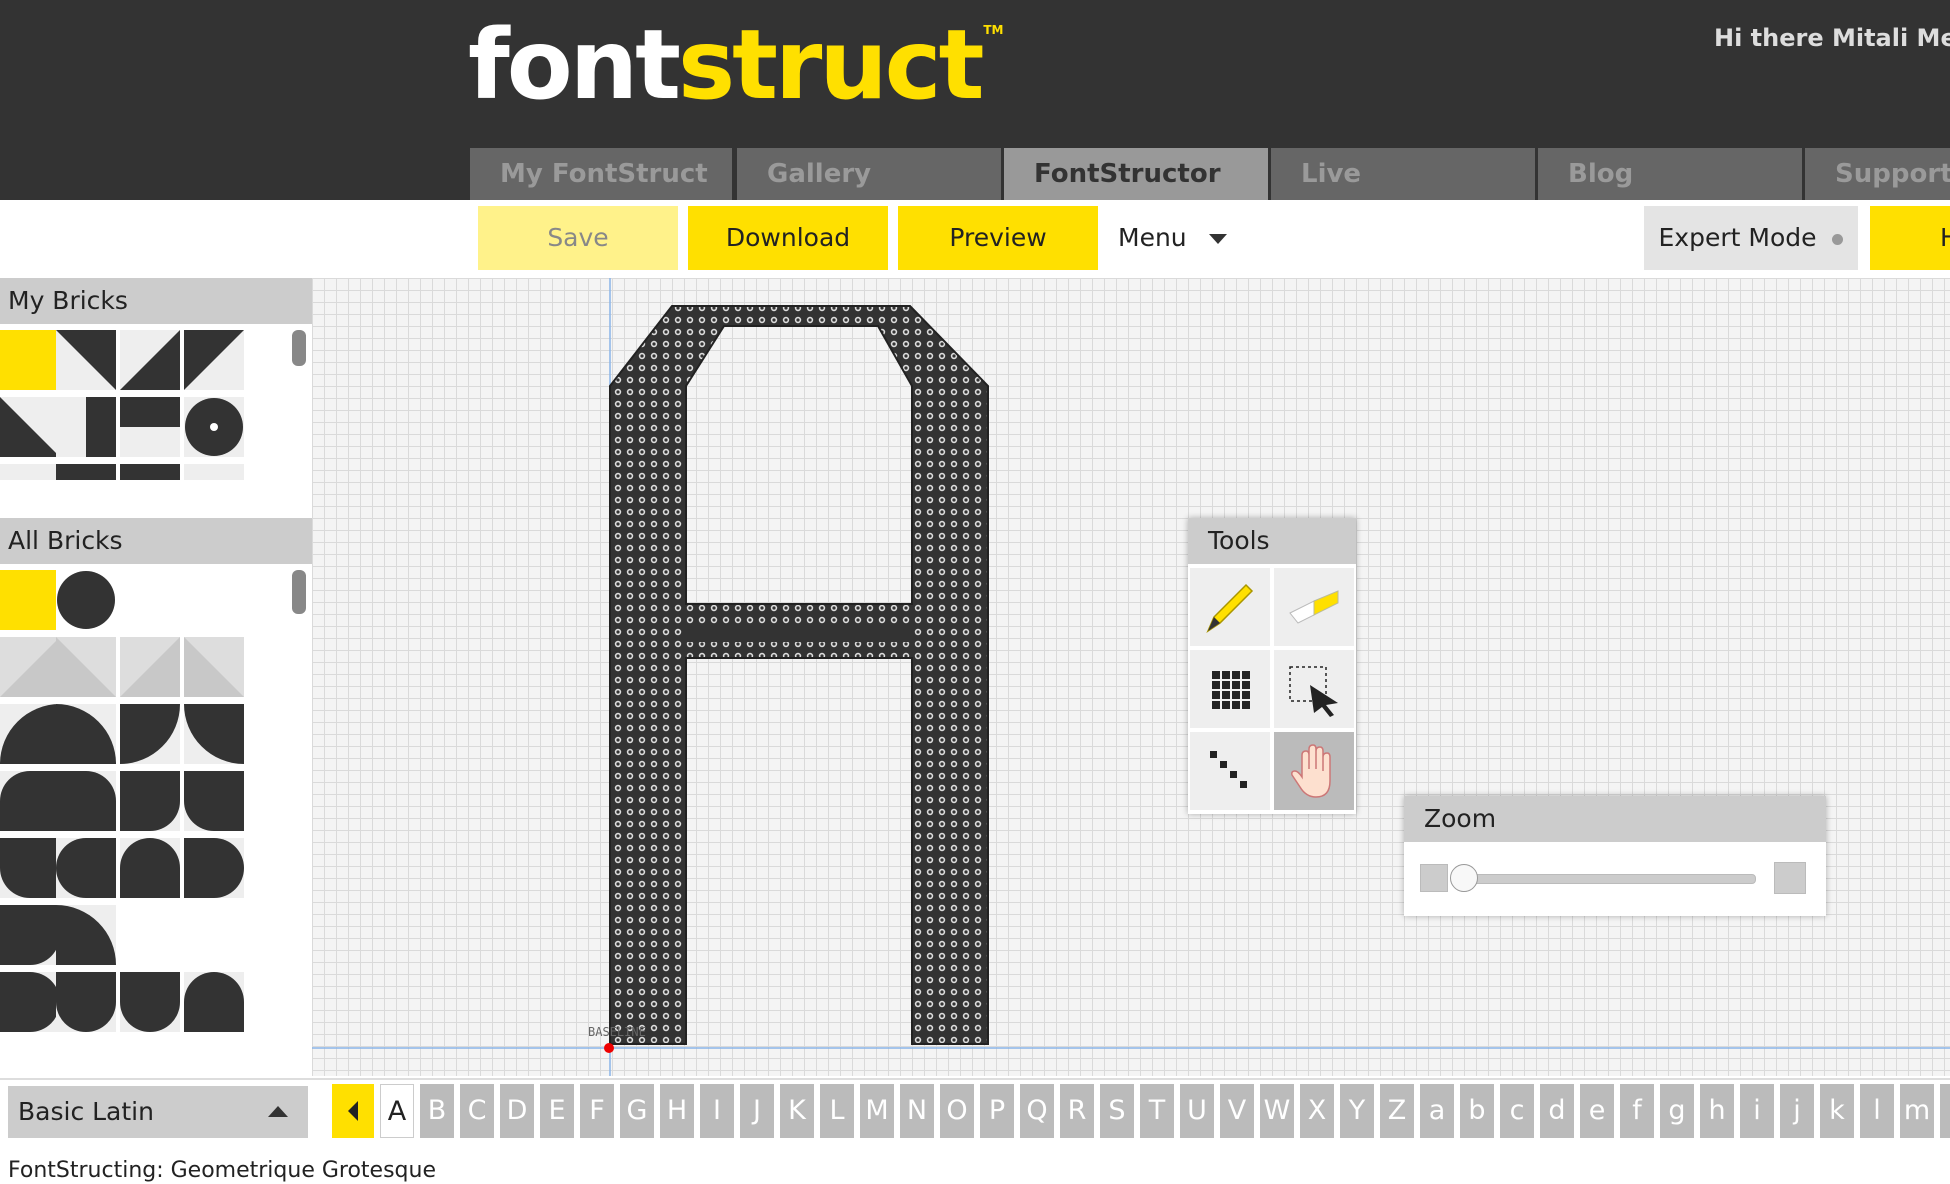 The height and width of the screenshot is (1184, 1950). Describe the element at coordinates (1437, 1111) in the screenshot. I see `glyph-lower-a: a` at that location.